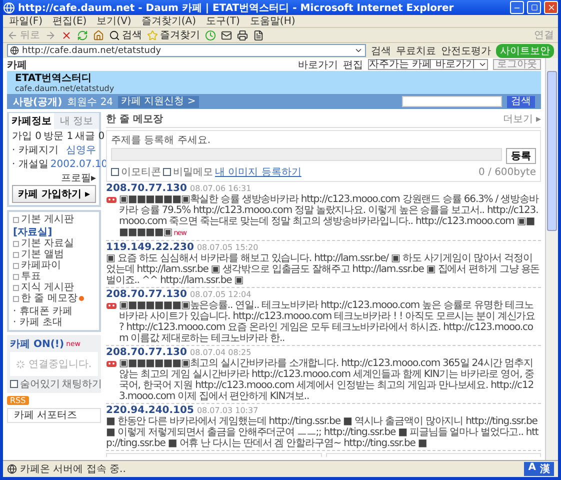 The height and width of the screenshot is (480, 561). I want to click on minimize-button, so click(517, 7).